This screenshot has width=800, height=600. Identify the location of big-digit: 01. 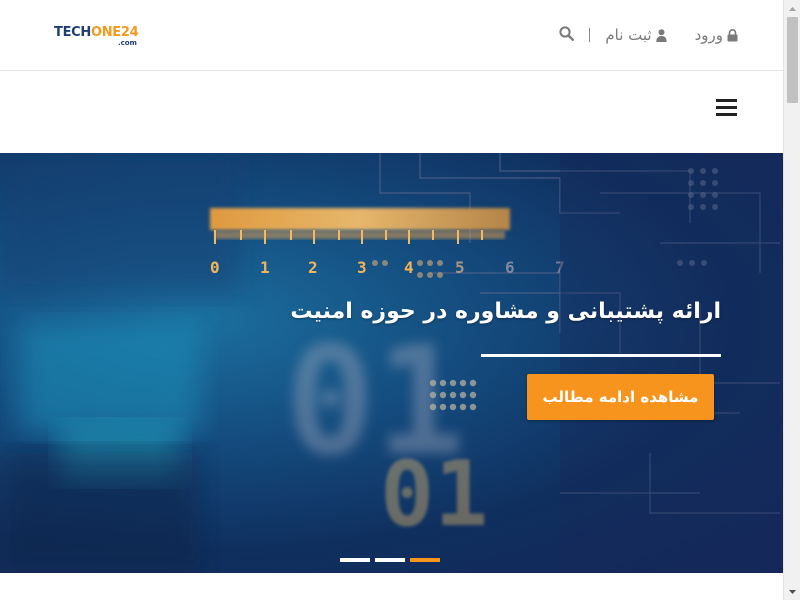
(434, 494).